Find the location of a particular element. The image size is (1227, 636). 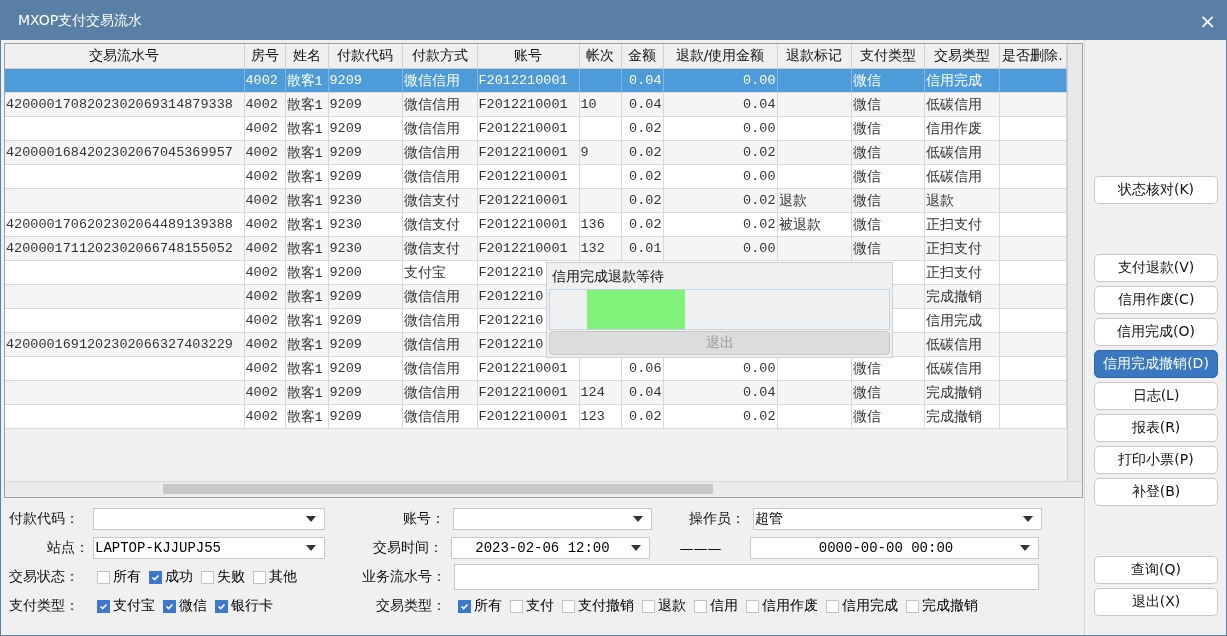

table-row: 4200001708202302069314879338 4002 散客1 9209 微信信用 F2012210001 10 0.04 0.04 微信 低碳信用 is located at coordinates (535, 104).